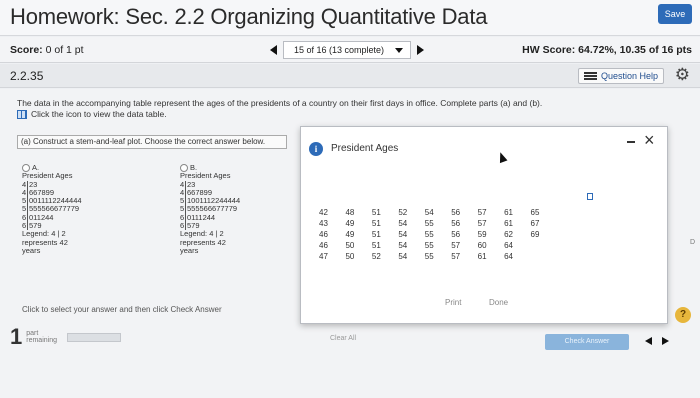 The height and width of the screenshot is (398, 700). Describe the element at coordinates (316, 149) in the screenshot. I see `info-icon: i` at that location.